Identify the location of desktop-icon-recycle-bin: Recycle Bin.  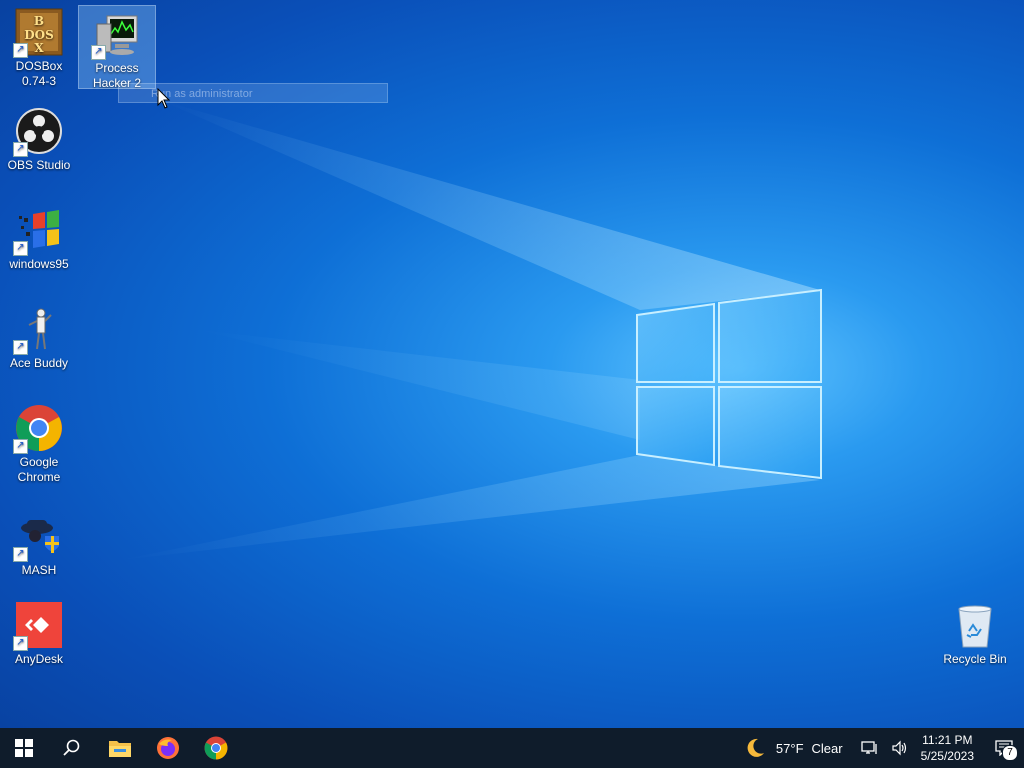
(975, 631).